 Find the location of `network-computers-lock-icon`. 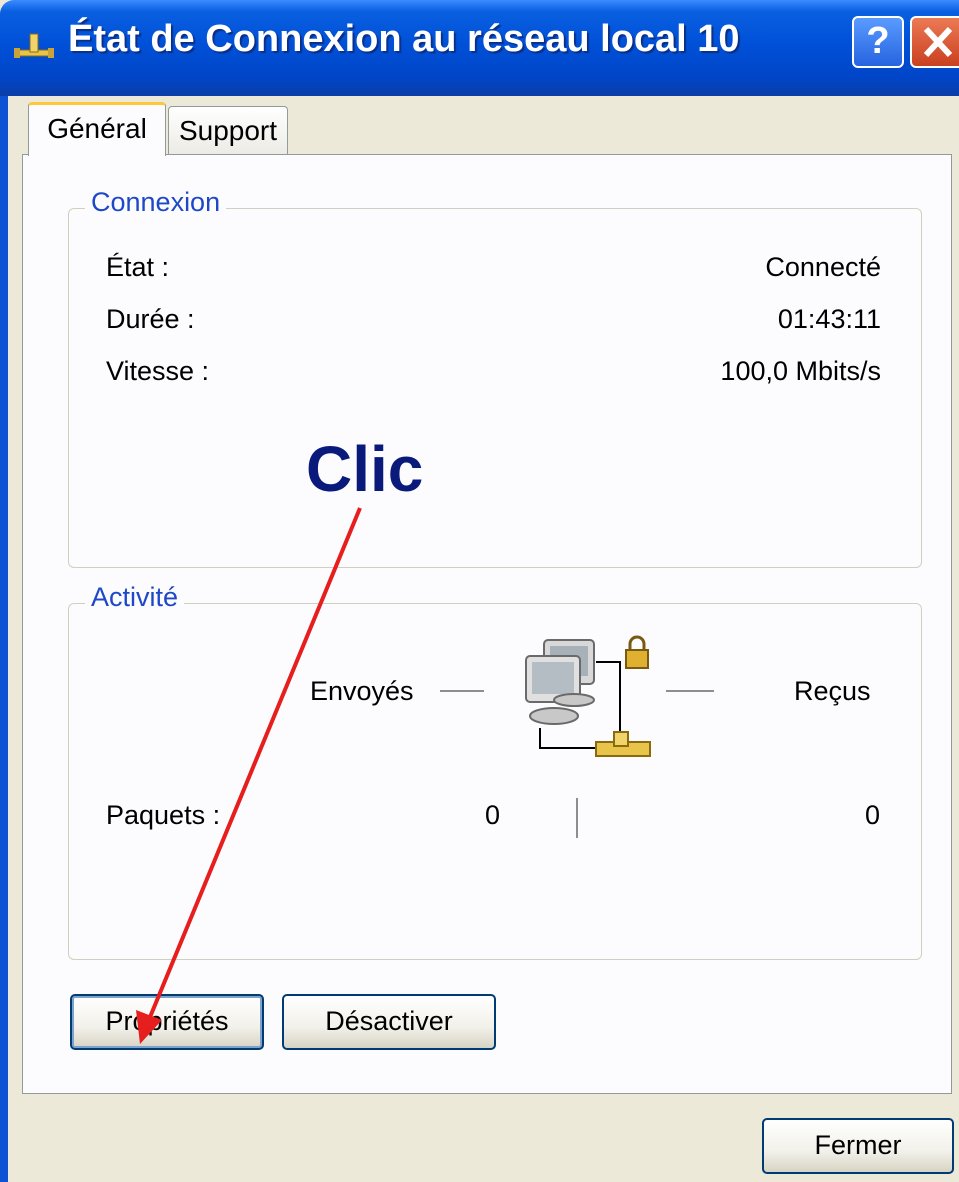

network-computers-lock-icon is located at coordinates (588, 696).